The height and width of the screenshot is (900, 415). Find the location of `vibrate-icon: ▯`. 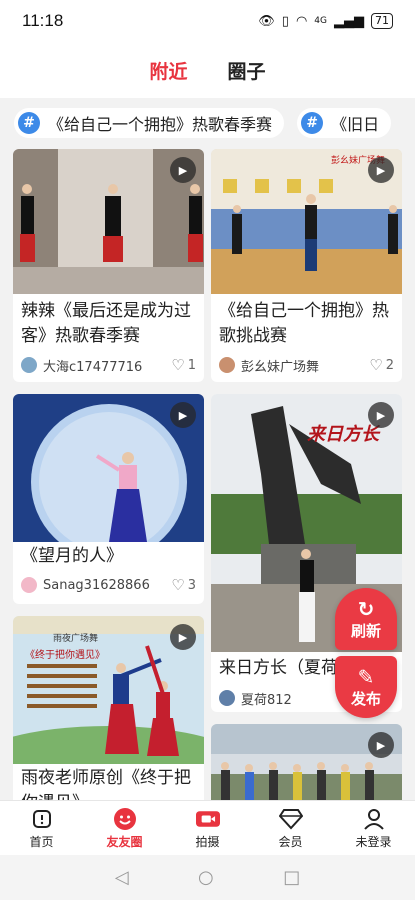

vibrate-icon: ▯ is located at coordinates (285, 21).